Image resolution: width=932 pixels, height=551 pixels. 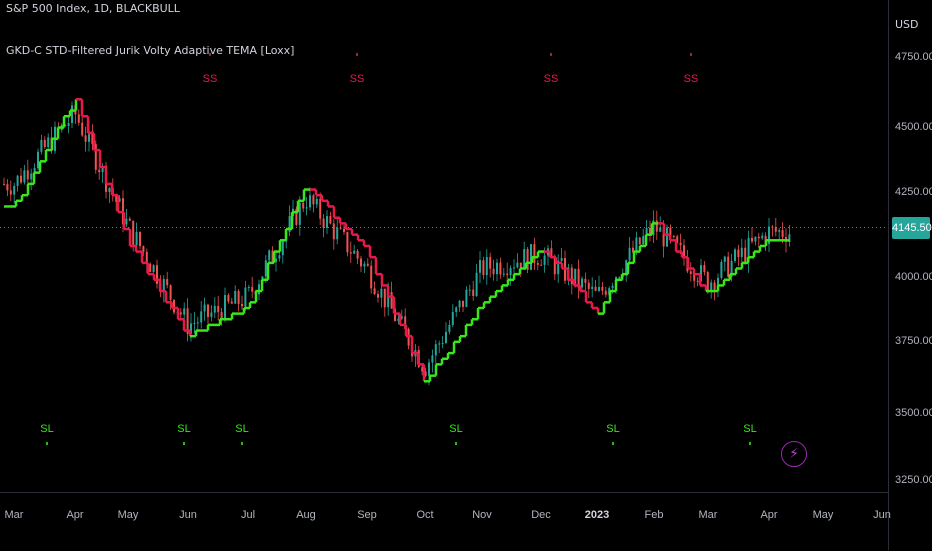 I want to click on time-tick: Mar, so click(x=14, y=515).